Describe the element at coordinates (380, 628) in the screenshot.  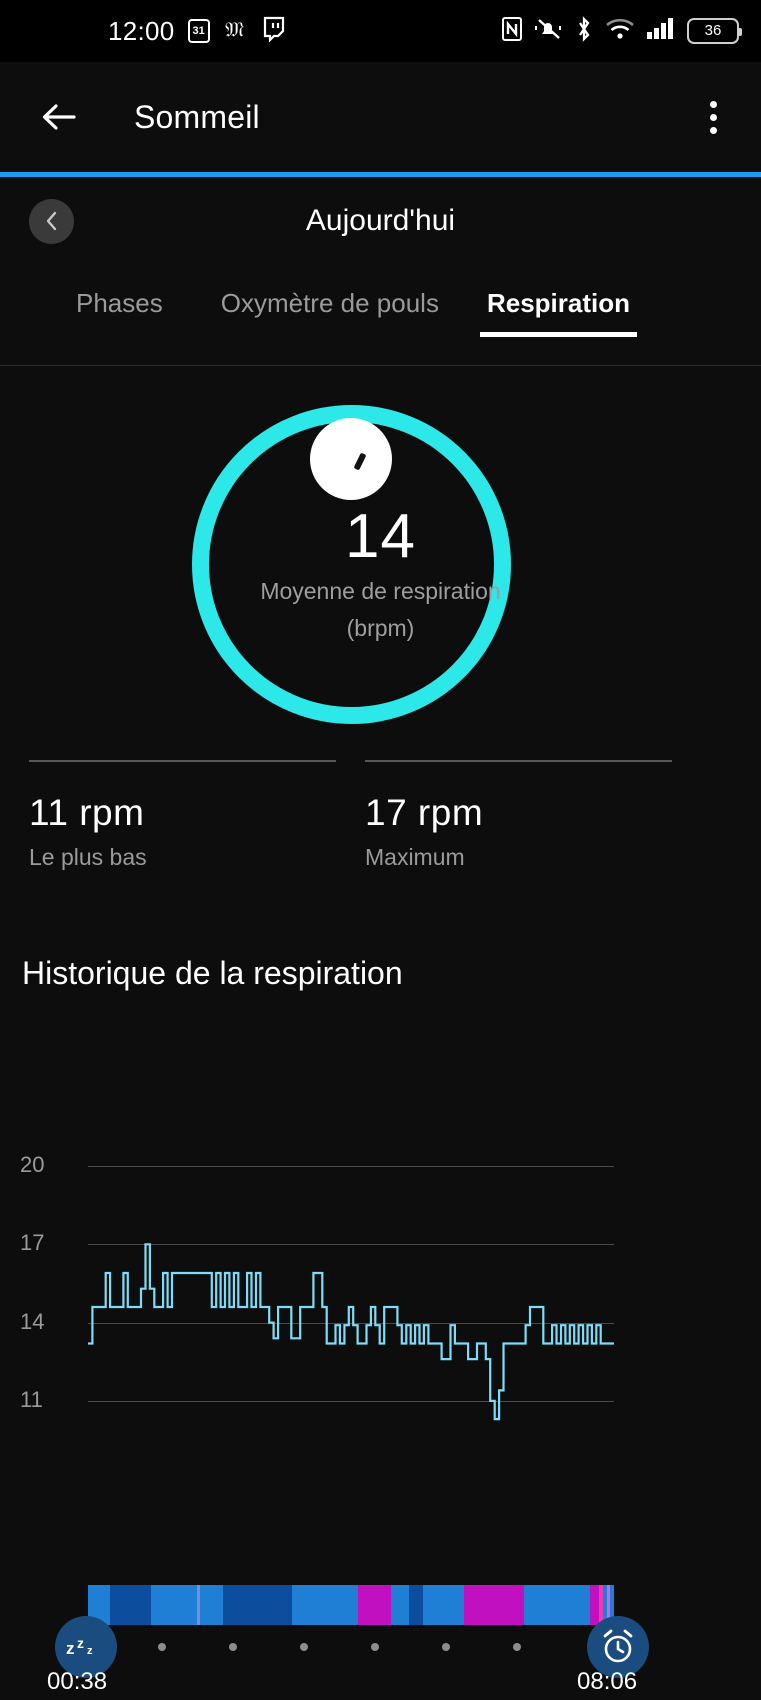
I see `gauge-label-line2: (brpm)` at that location.